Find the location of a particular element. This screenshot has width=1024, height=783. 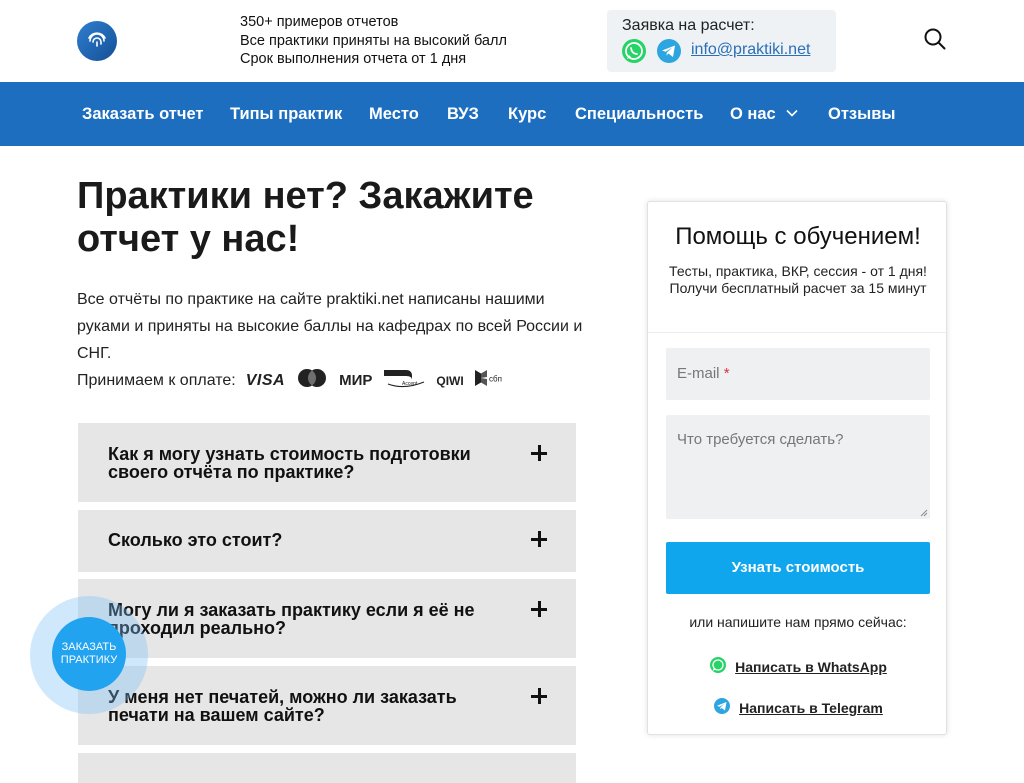

telegram-button is located at coordinates (669, 51).